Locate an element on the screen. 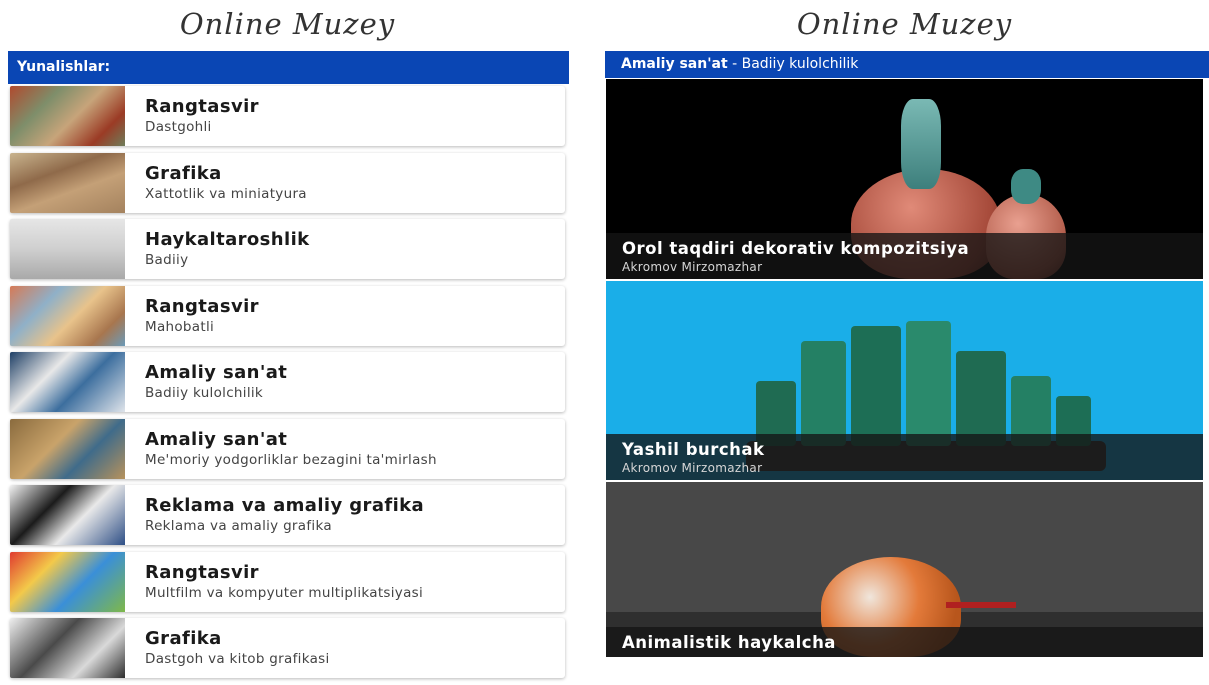 This screenshot has width=1209, height=685. artwork-title: Orol taqdiri dekorativ kompozitsiya is located at coordinates (796, 248).